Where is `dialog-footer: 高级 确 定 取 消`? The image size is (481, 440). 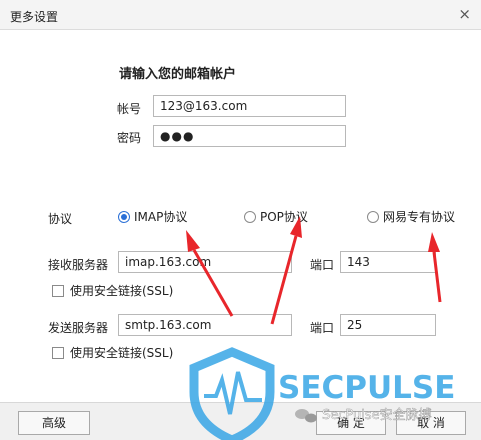
dialog-footer: 高级 确 定 取 消 is located at coordinates (240, 421).